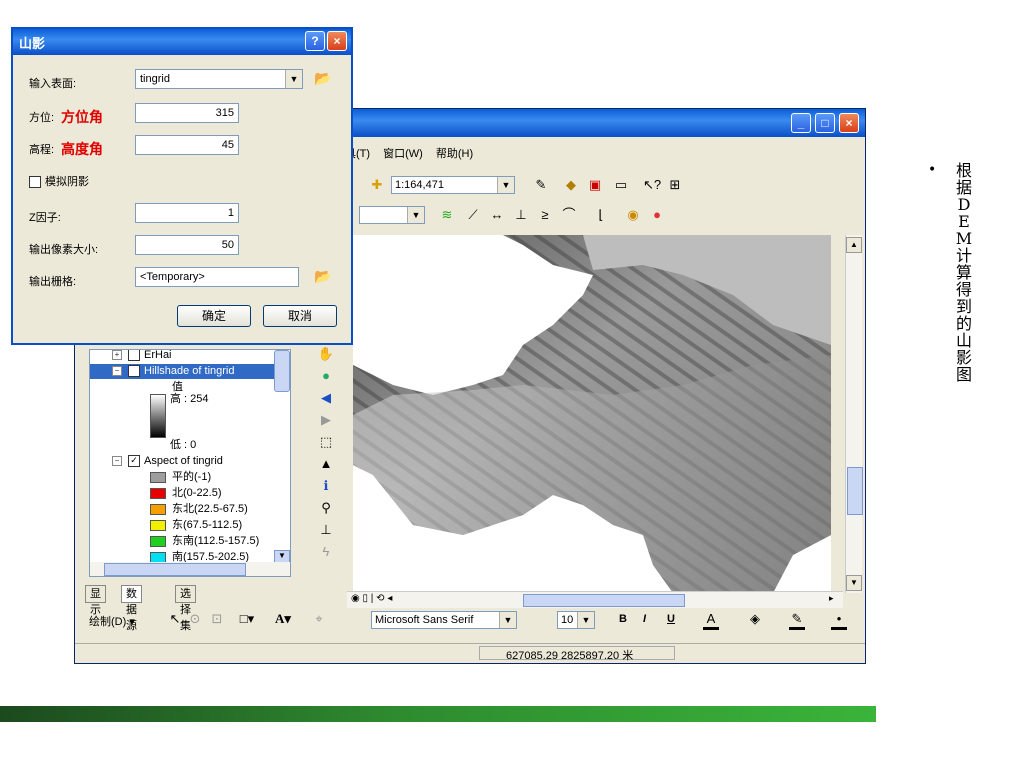  I want to click on contour-icon: ≋, so click(447, 215).